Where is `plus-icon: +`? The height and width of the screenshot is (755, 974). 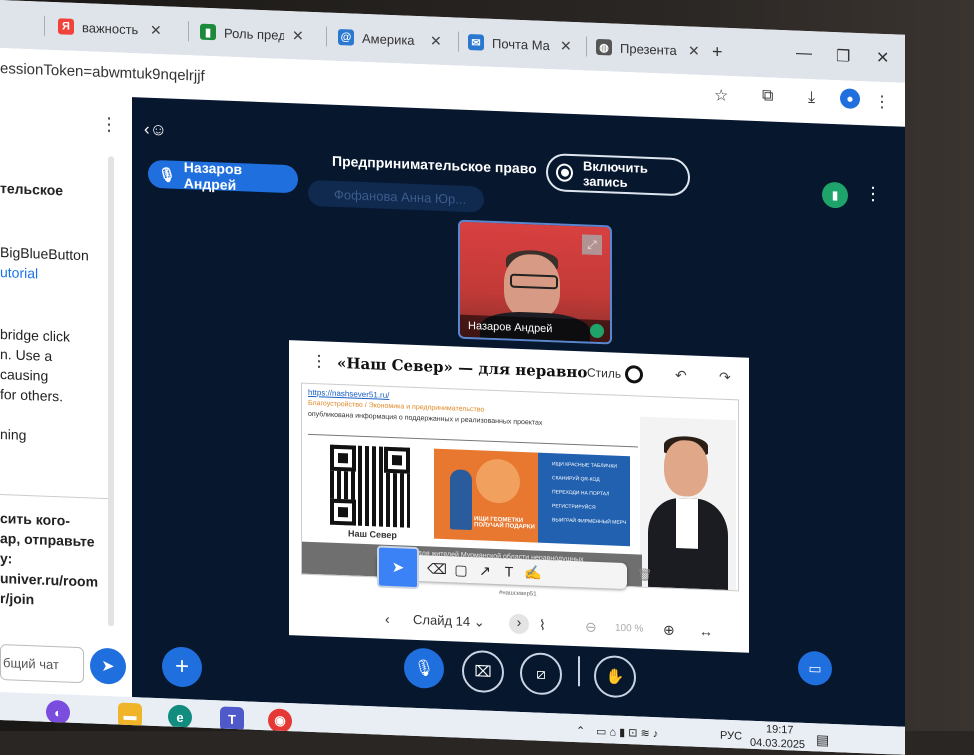
plus-icon: + is located at coordinates (717, 51).